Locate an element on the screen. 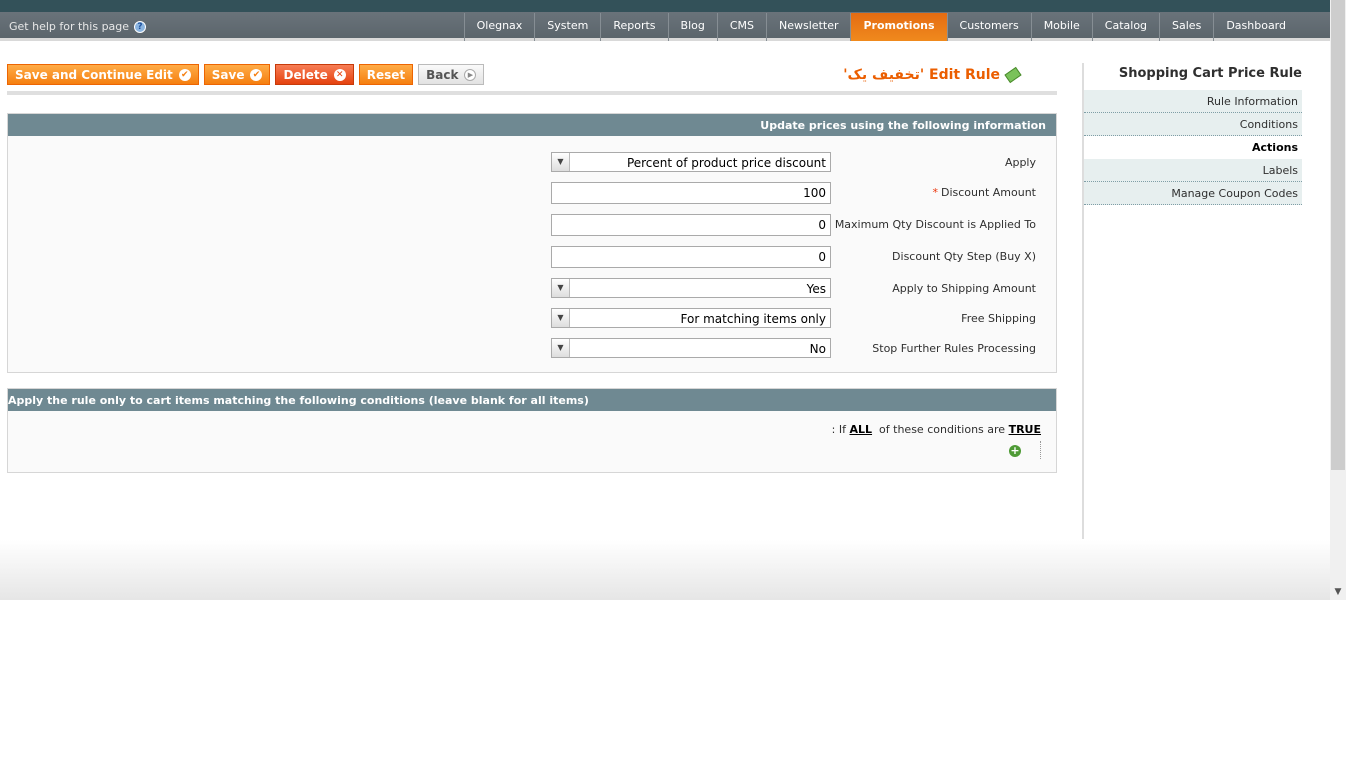  footer is located at coordinates (665, 570).